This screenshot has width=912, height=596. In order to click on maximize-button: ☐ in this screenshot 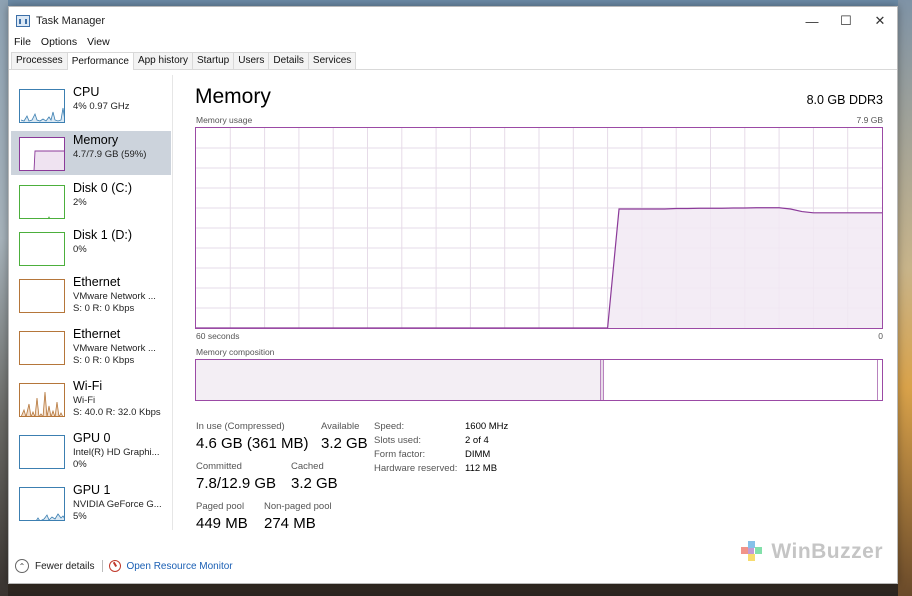, I will do `click(846, 21)`.